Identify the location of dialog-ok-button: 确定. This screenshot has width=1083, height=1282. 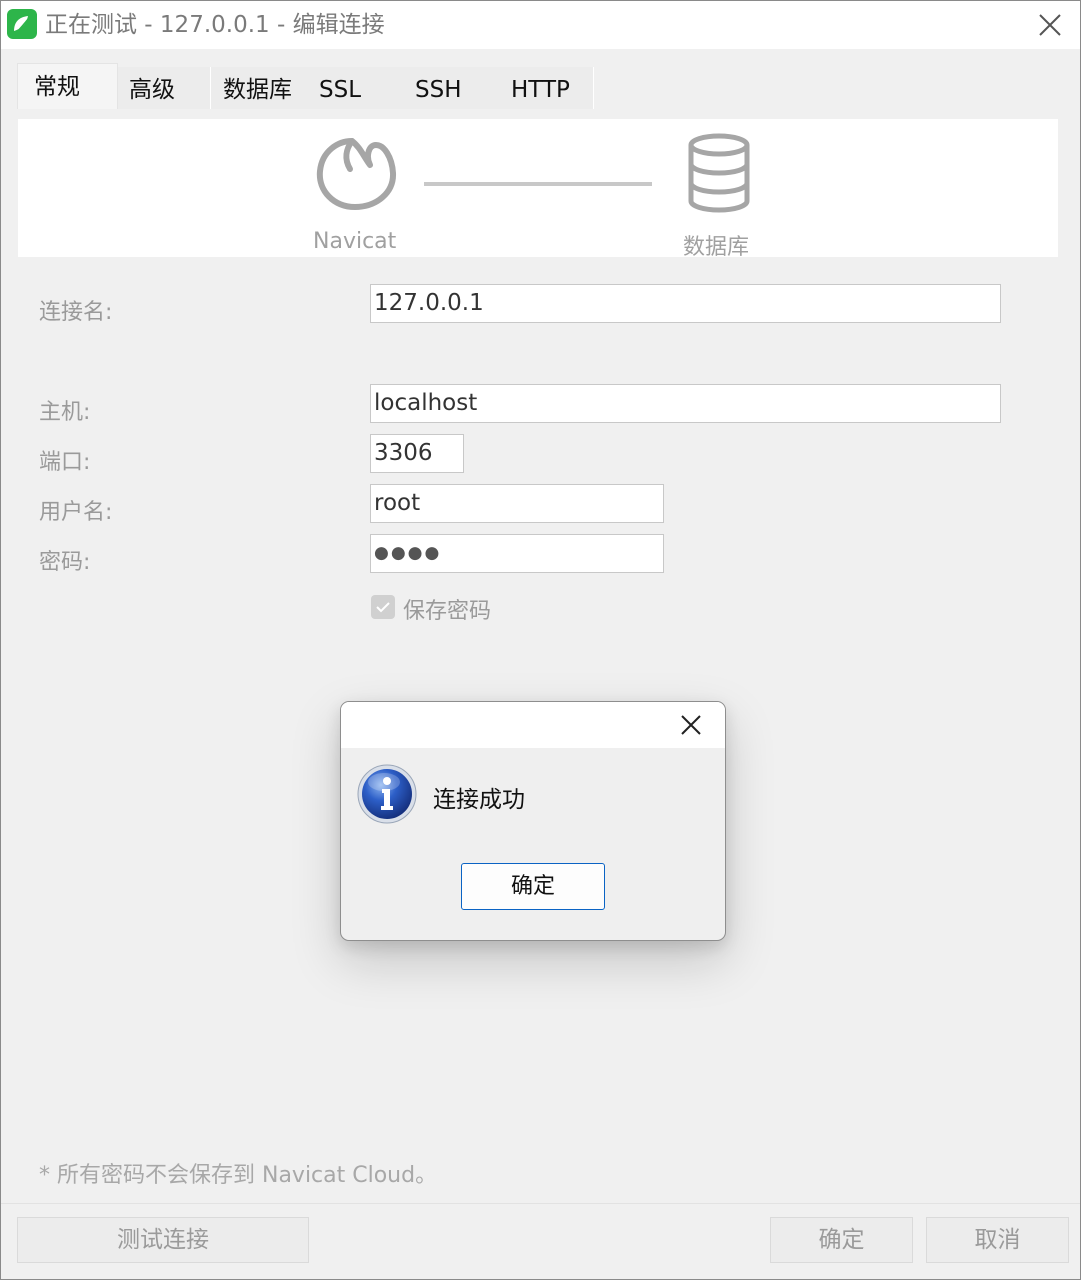
(533, 886).